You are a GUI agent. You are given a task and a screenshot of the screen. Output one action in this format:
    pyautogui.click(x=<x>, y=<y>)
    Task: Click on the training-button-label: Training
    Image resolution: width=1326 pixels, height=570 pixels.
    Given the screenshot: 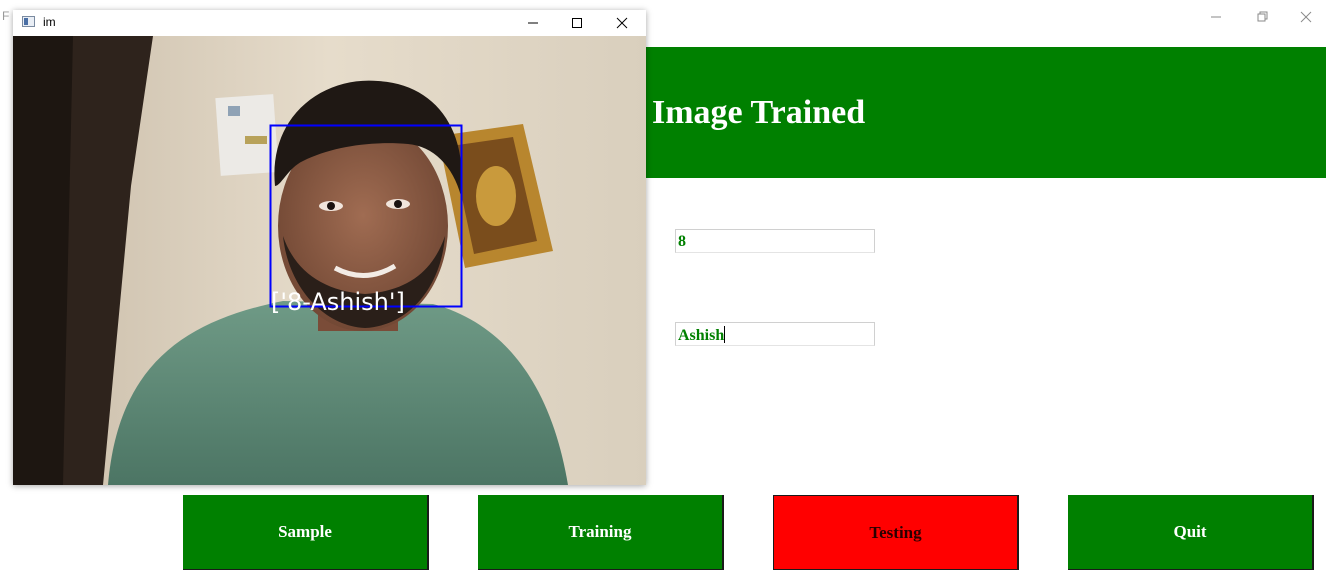 What is the action you would take?
    pyautogui.click(x=600, y=531)
    